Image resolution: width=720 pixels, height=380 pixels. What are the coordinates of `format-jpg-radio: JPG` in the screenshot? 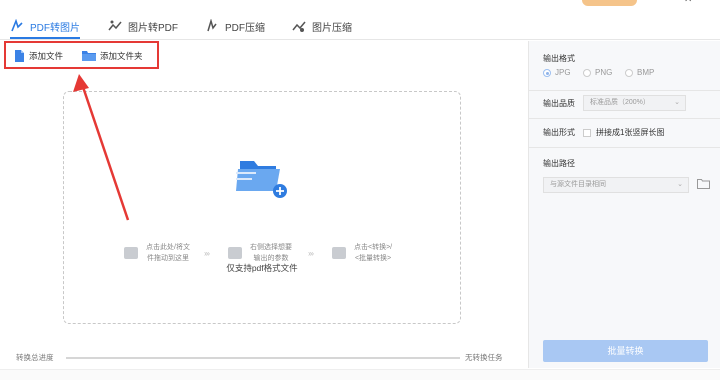 It's located at (557, 72).